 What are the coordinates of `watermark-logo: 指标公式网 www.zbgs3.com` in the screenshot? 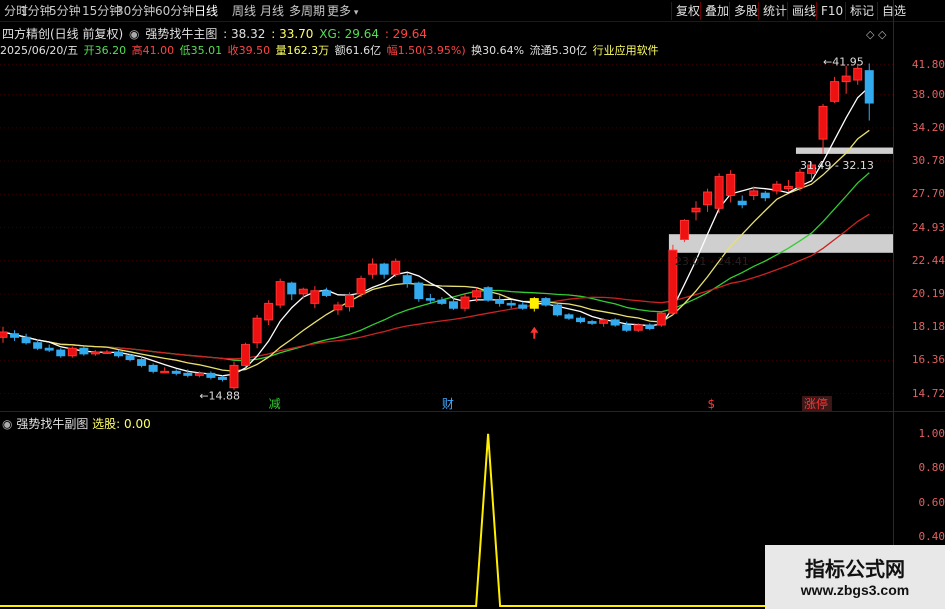 It's located at (855, 577).